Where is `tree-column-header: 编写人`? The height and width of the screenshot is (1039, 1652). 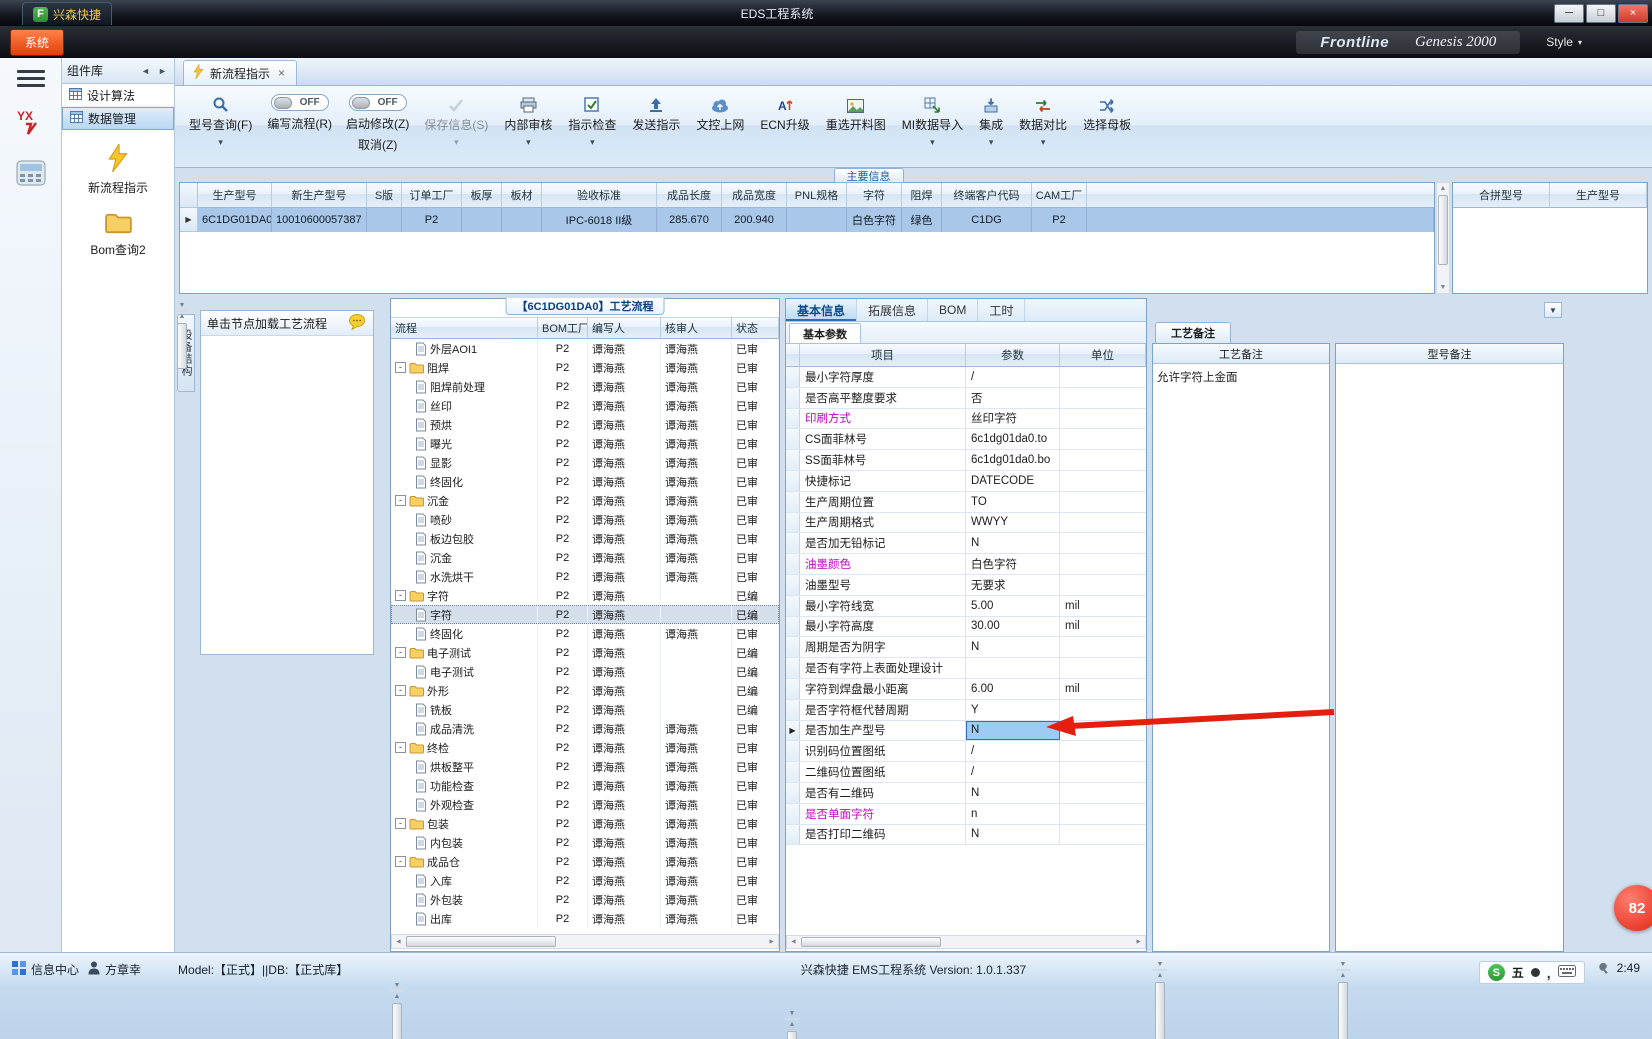 tree-column-header: 编写人 is located at coordinates (624, 328).